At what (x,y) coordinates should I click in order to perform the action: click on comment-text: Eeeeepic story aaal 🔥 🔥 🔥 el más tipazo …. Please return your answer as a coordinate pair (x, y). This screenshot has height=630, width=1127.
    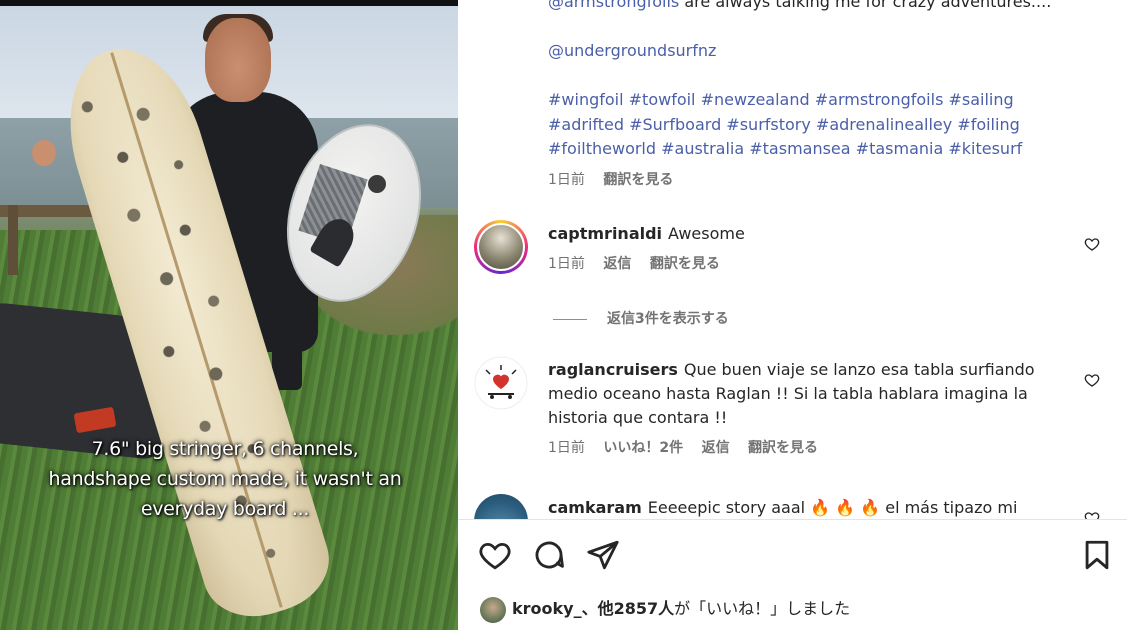
    Looking at the image, I should click on (832, 507).